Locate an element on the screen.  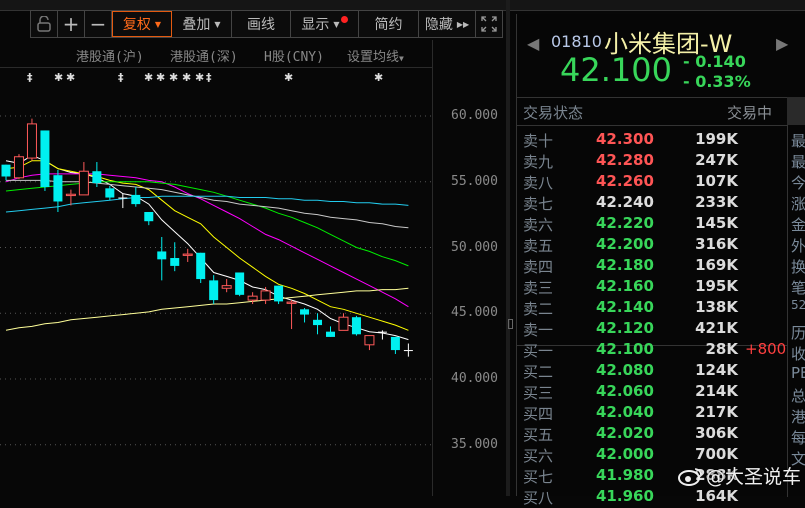
level-volume: 217K is located at coordinates (716, 412).